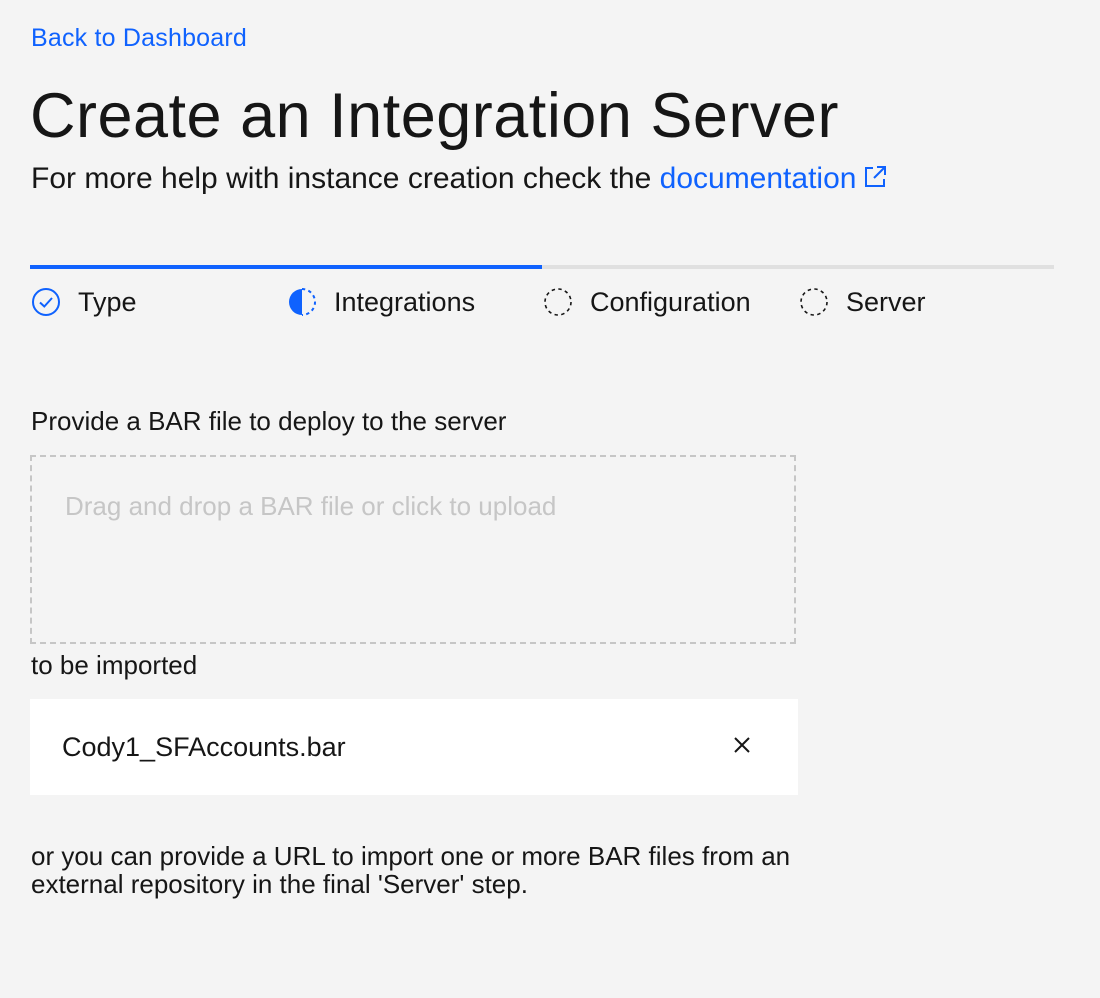  What do you see at coordinates (158, 267) in the screenshot?
I see `step-type-bar` at bounding box center [158, 267].